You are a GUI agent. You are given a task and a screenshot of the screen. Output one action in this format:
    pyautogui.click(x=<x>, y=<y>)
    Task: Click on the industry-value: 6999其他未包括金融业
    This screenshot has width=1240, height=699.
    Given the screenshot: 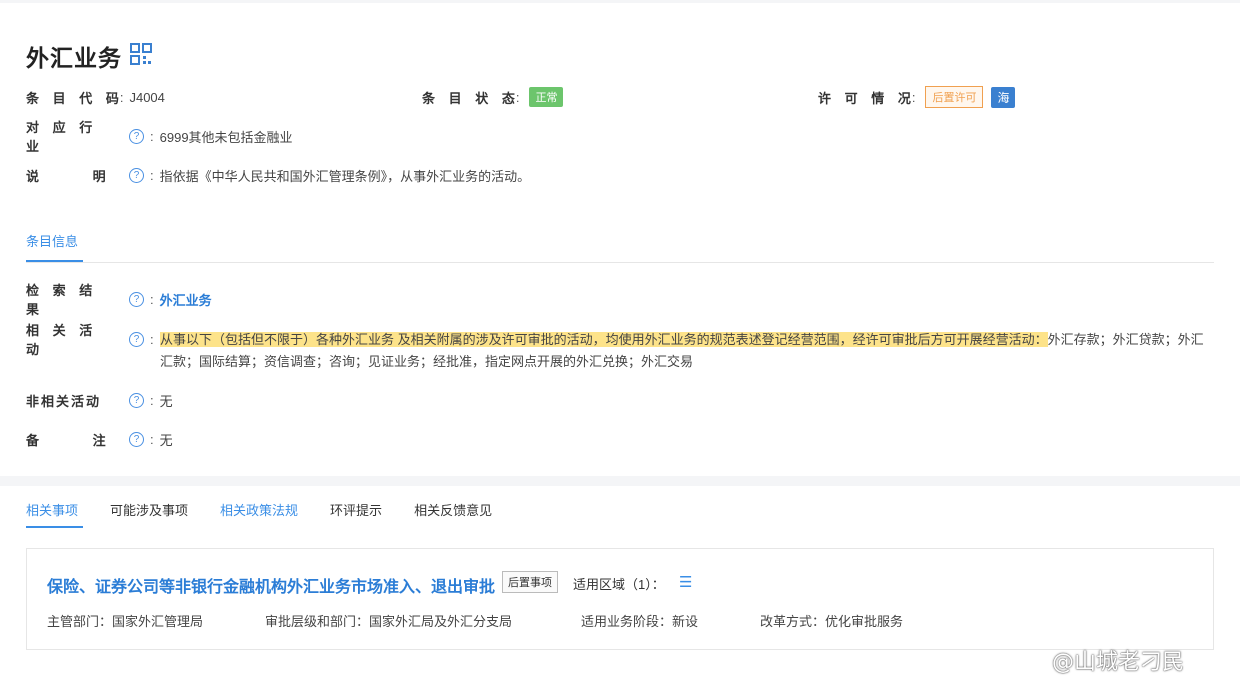 What is the action you would take?
    pyautogui.click(x=226, y=137)
    